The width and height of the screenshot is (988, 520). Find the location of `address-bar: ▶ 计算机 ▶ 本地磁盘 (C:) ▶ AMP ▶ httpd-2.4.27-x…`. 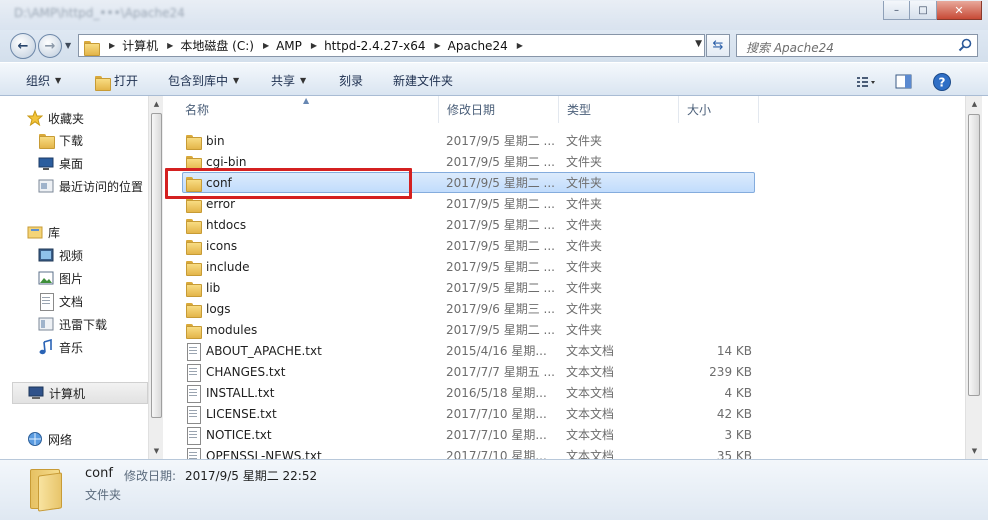

address-bar: ▶ 计算机 ▶ 本地磁盘 (C:) ▶ AMP ▶ httpd-2.4.27-x… is located at coordinates (391, 45).